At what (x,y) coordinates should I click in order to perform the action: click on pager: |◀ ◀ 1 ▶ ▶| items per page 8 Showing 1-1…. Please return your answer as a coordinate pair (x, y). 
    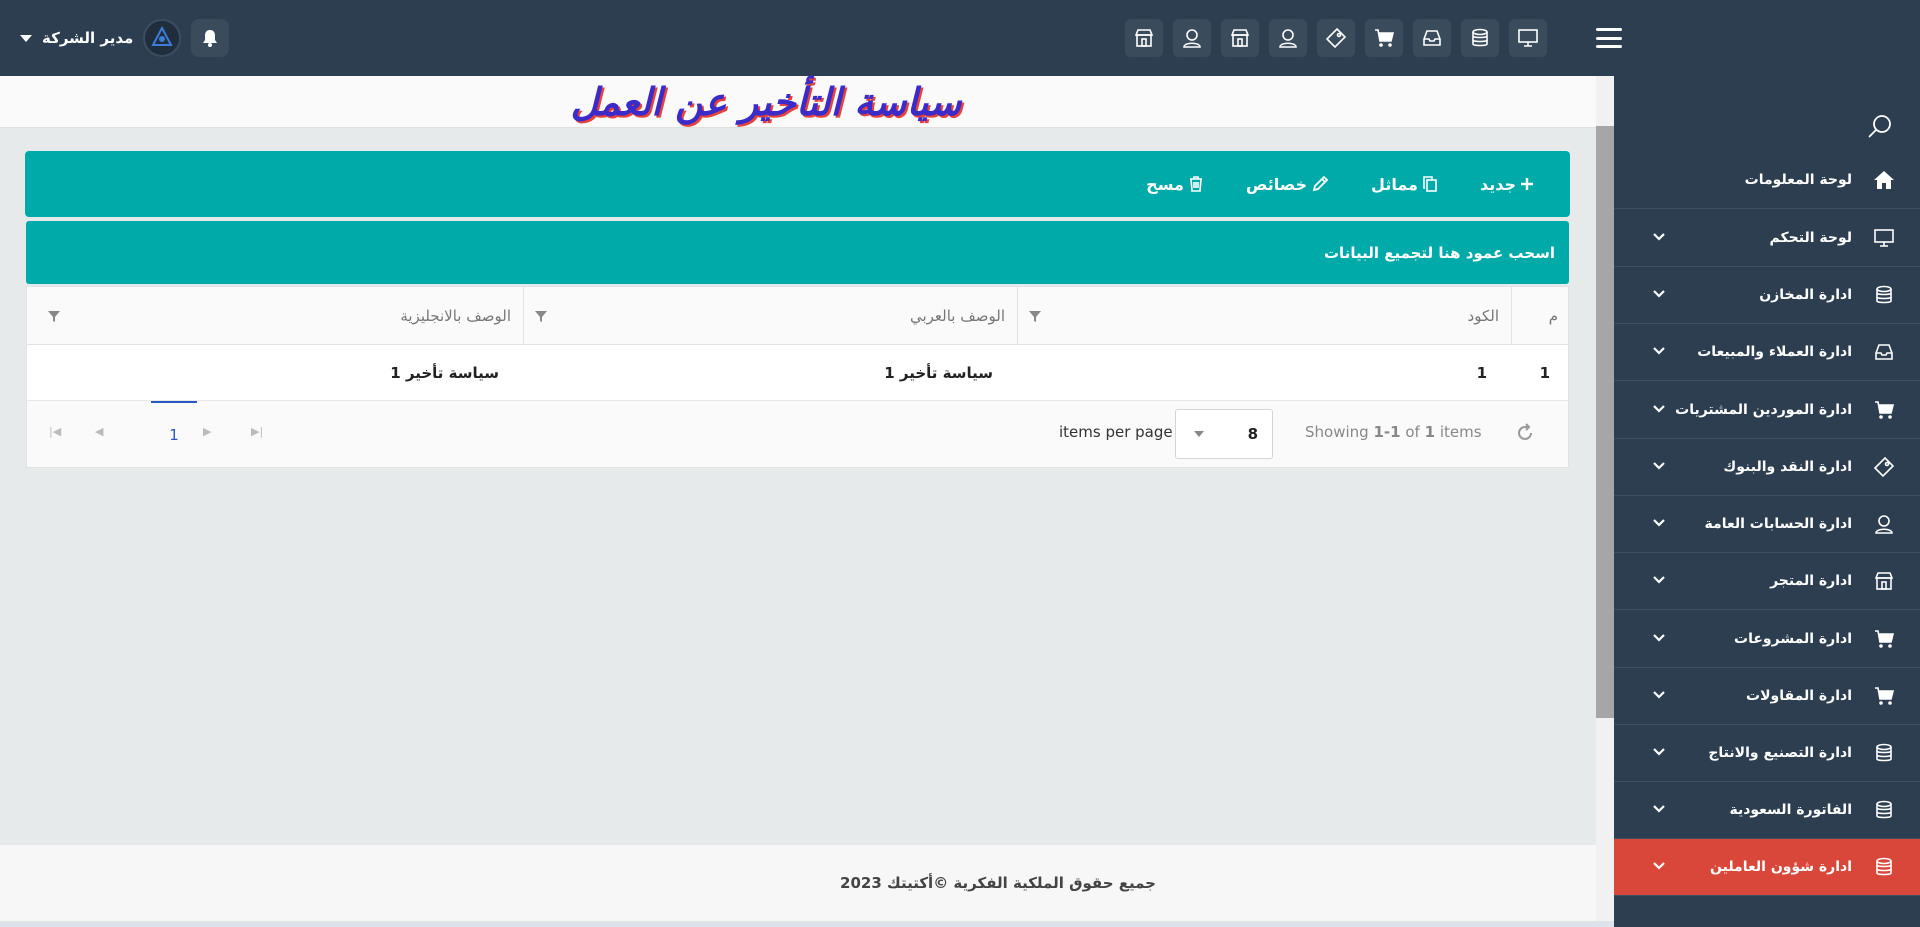
    Looking at the image, I should click on (797, 434).